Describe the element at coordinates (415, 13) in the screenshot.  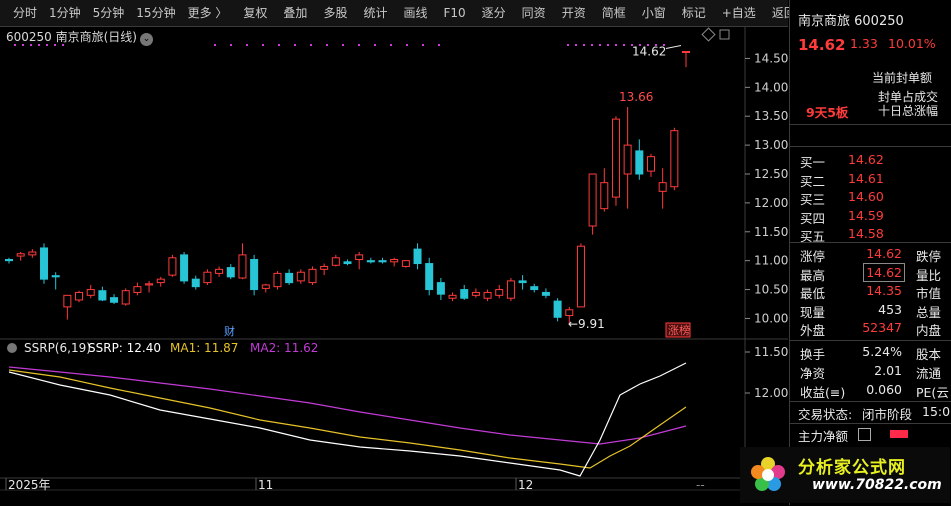
I see `toolbar-button: 画线` at that location.